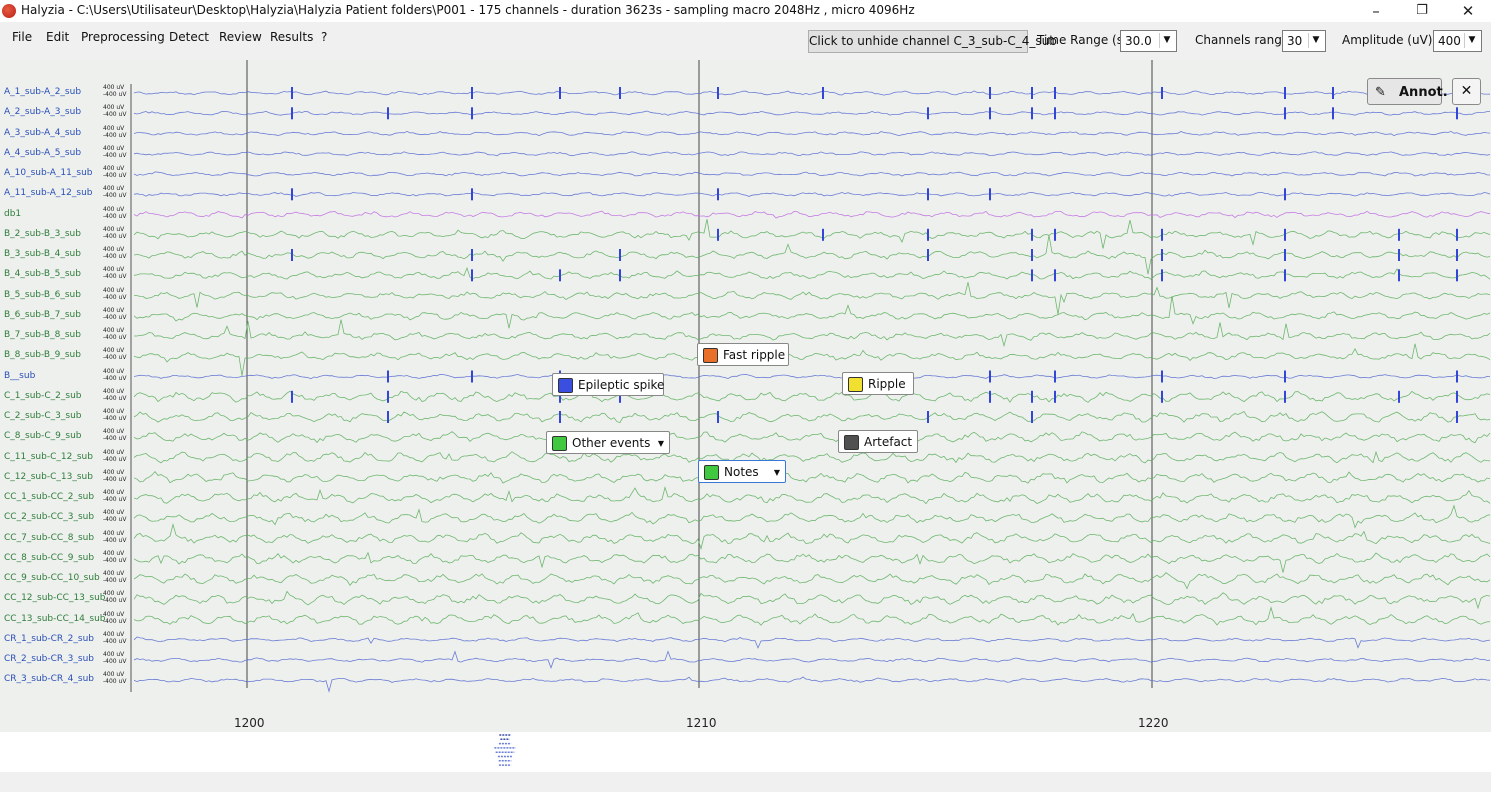 The width and height of the screenshot is (1491, 792). What do you see at coordinates (12, 214) in the screenshot?
I see `channel-label: db1` at bounding box center [12, 214].